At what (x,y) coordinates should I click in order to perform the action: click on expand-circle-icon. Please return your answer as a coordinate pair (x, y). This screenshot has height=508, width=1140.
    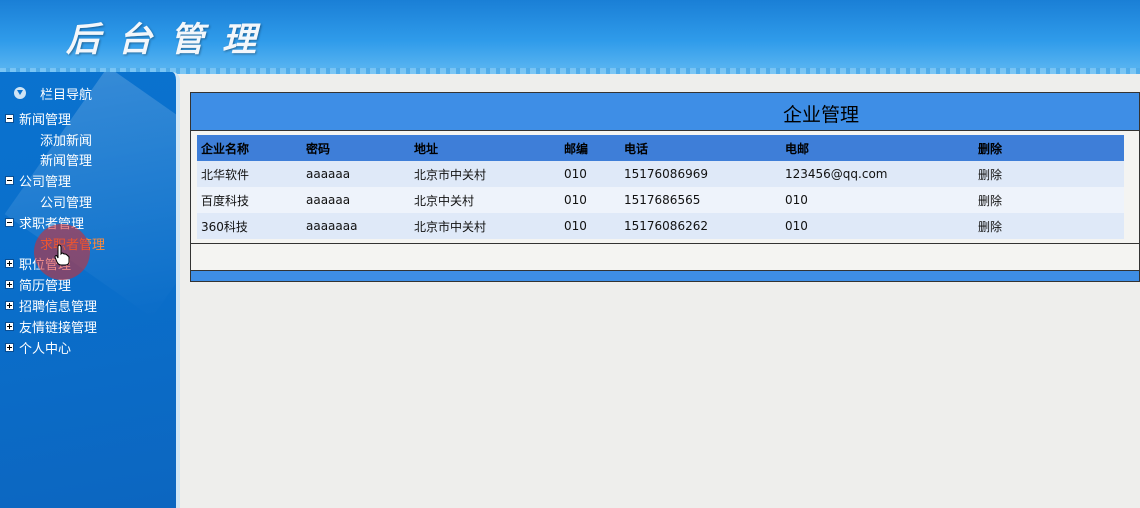
    Looking at the image, I should click on (20, 93).